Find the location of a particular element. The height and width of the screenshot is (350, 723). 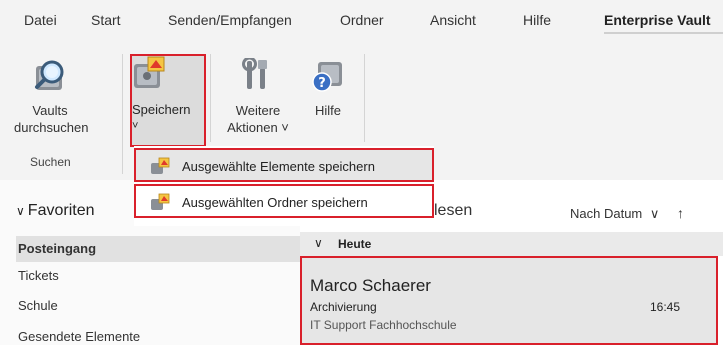

mail-time: 16:45 is located at coordinates (664, 307).